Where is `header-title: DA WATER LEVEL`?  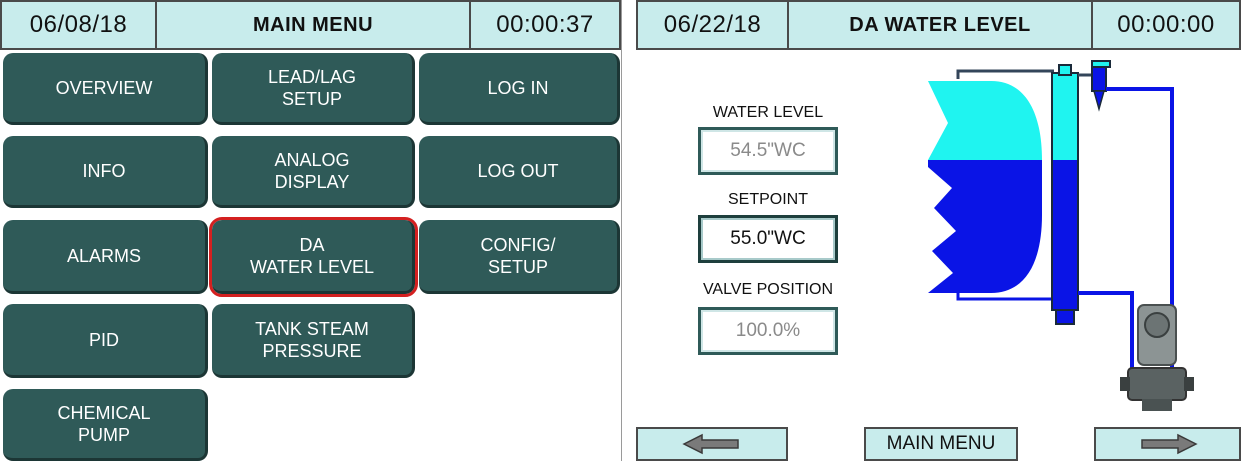 header-title: DA WATER LEVEL is located at coordinates (940, 25).